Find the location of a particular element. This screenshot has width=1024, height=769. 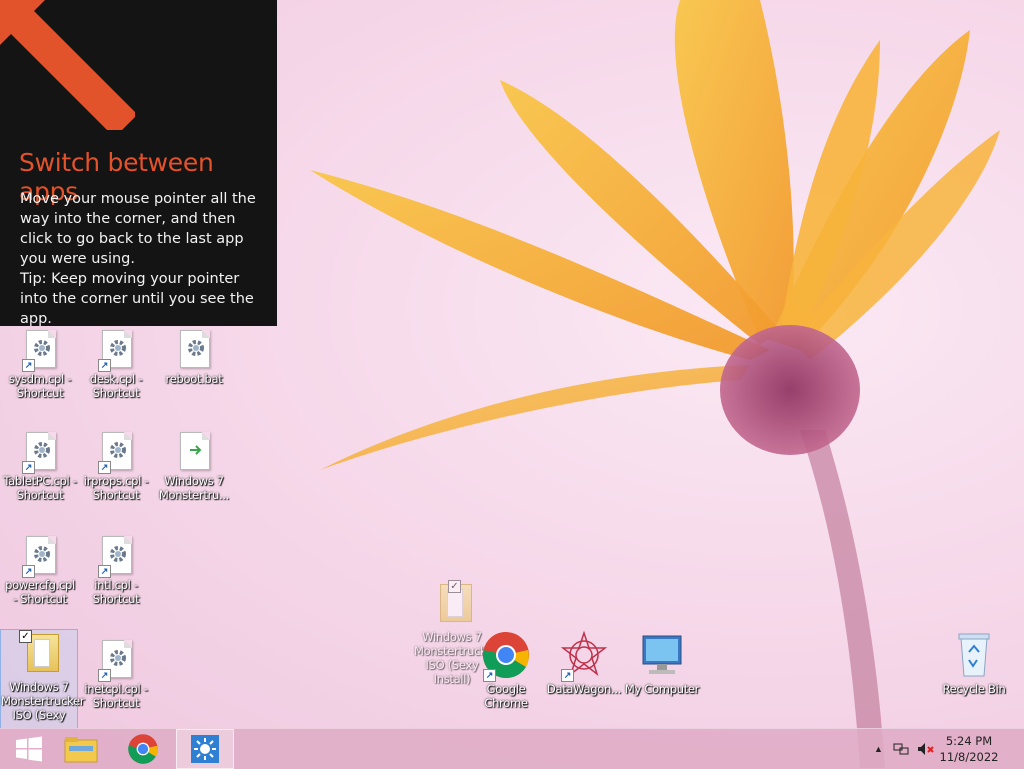

desktop-icon-recycle-bin: Recycle Bin is located at coordinates (974, 663).